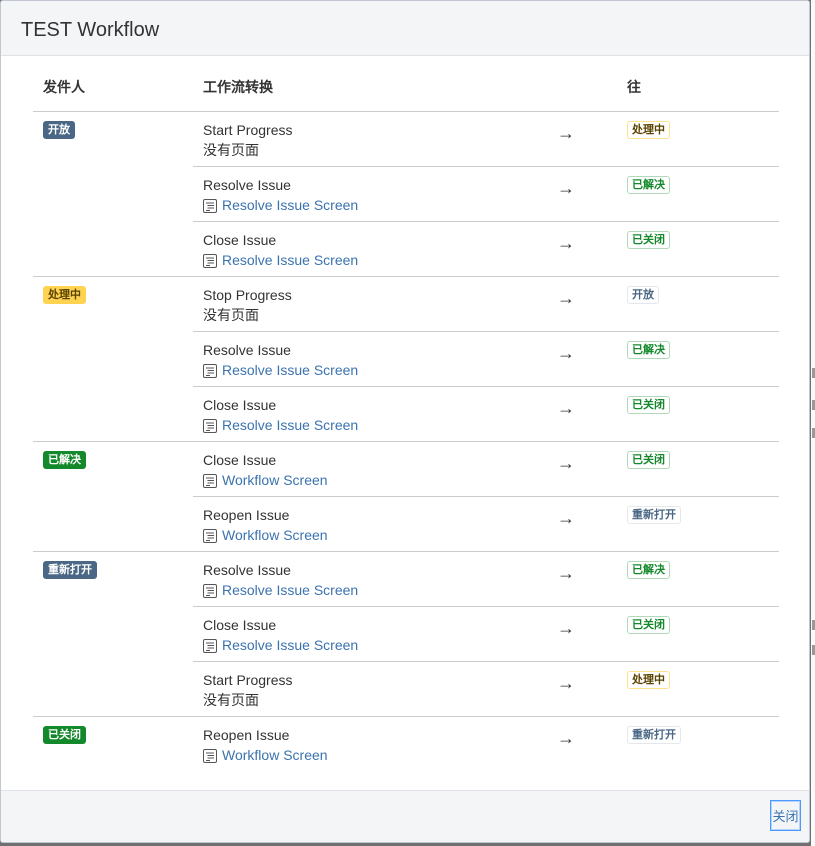  I want to click on from-status-cell: 开放, so click(113, 138).